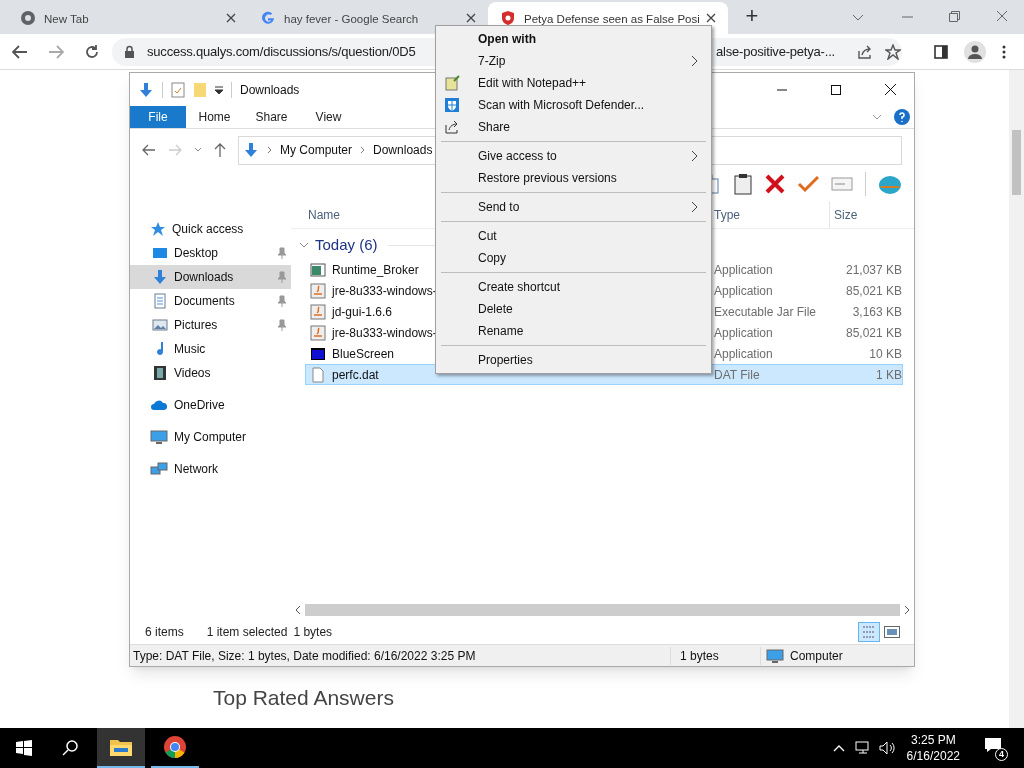 Image resolution: width=1024 pixels, height=768 pixels. Describe the element at coordinates (873, 269) in the screenshot. I see `file-size: 21,037 KB` at that location.